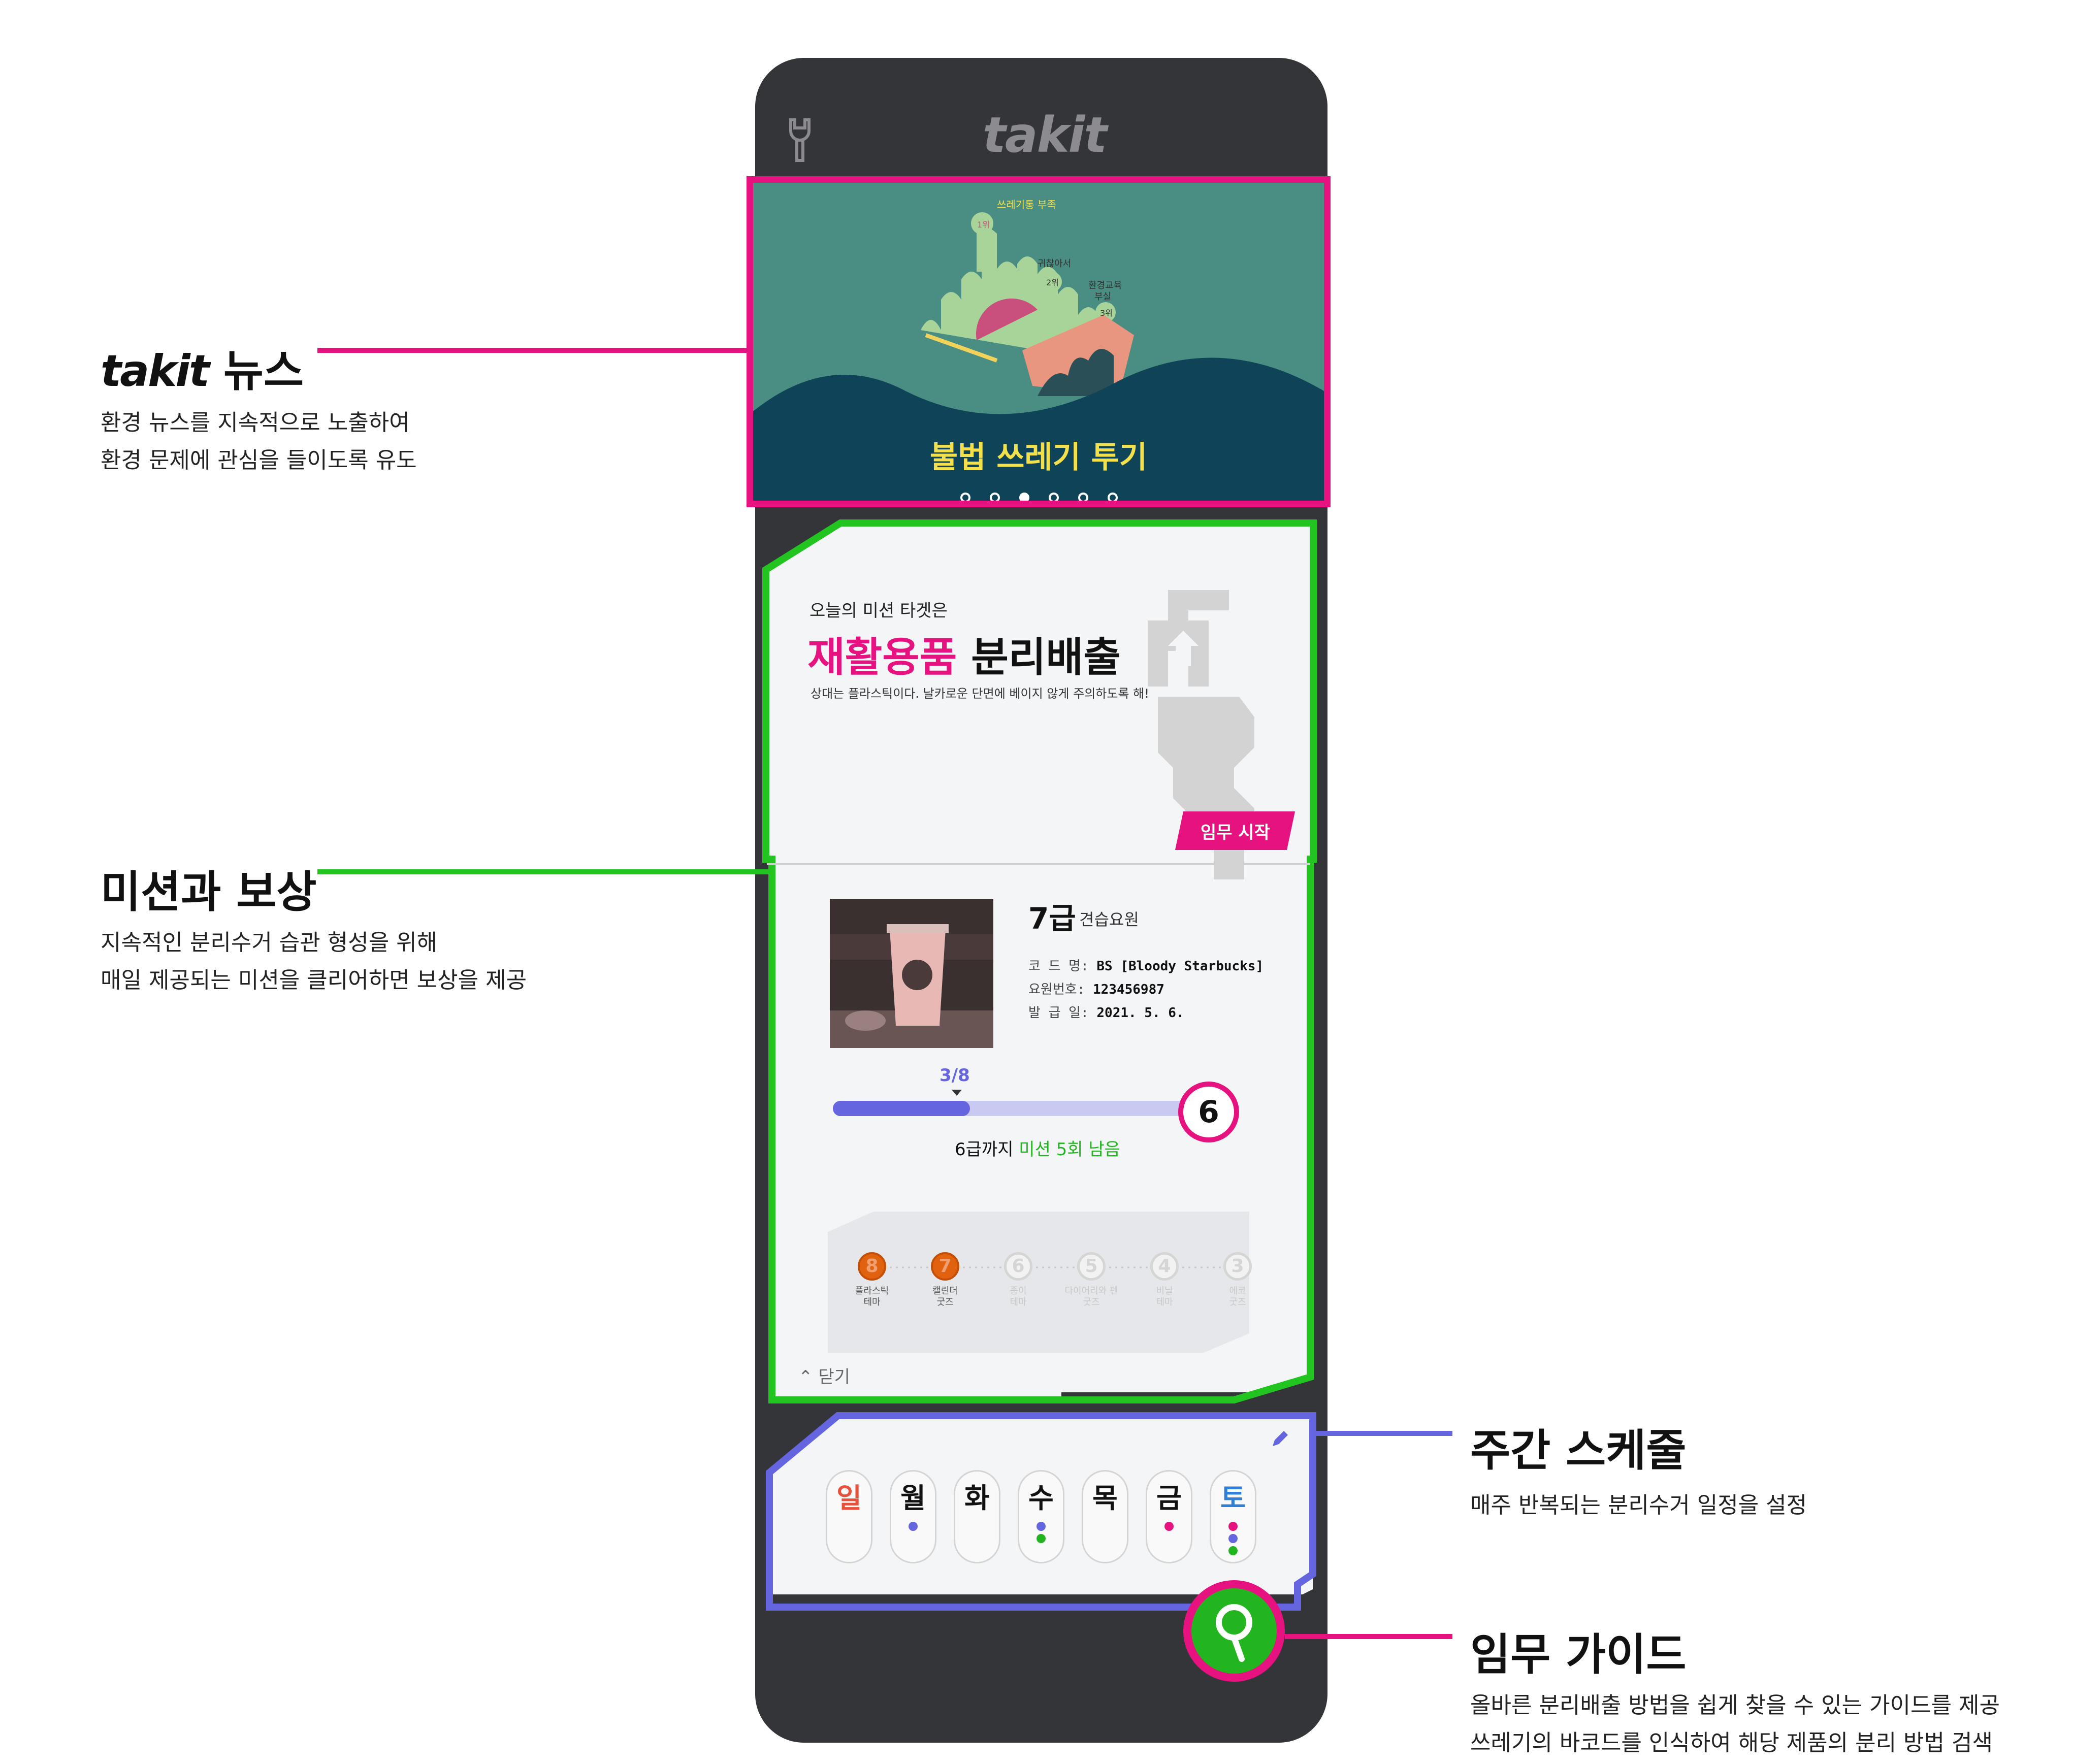 Image resolution: width=2073 pixels, height=1764 pixels. I want to click on grade-step: 5 다이어리와 펜 굿즈, so click(1091, 1280).